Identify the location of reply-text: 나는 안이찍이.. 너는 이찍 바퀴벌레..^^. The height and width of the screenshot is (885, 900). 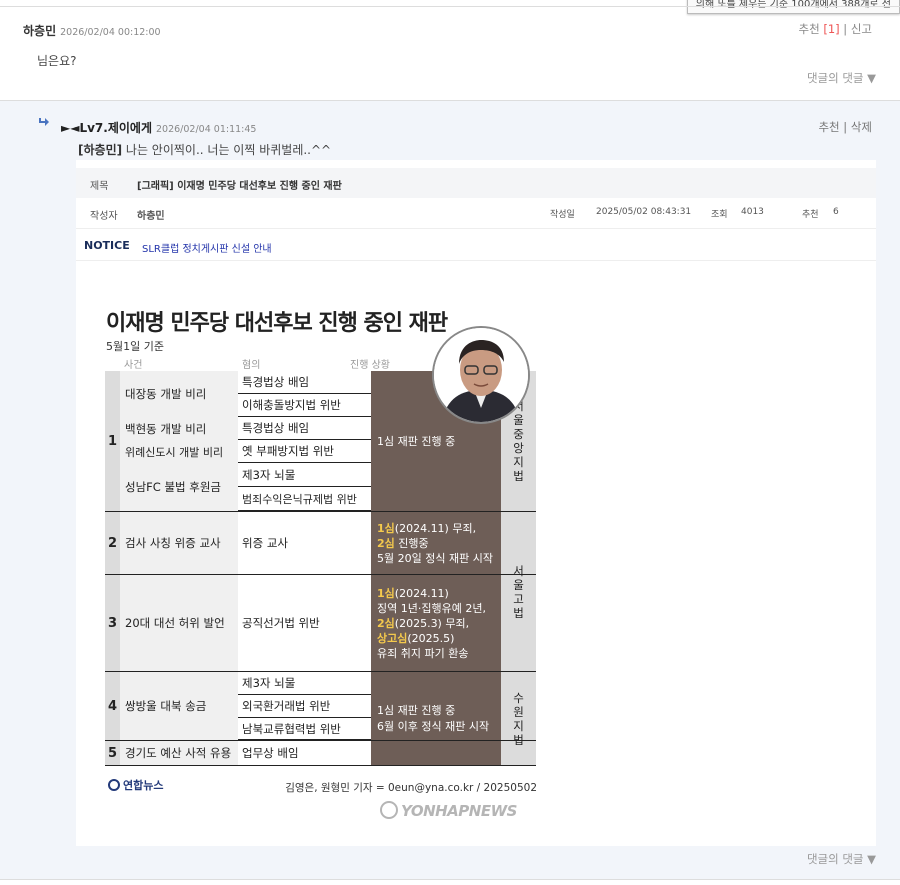
(227, 150).